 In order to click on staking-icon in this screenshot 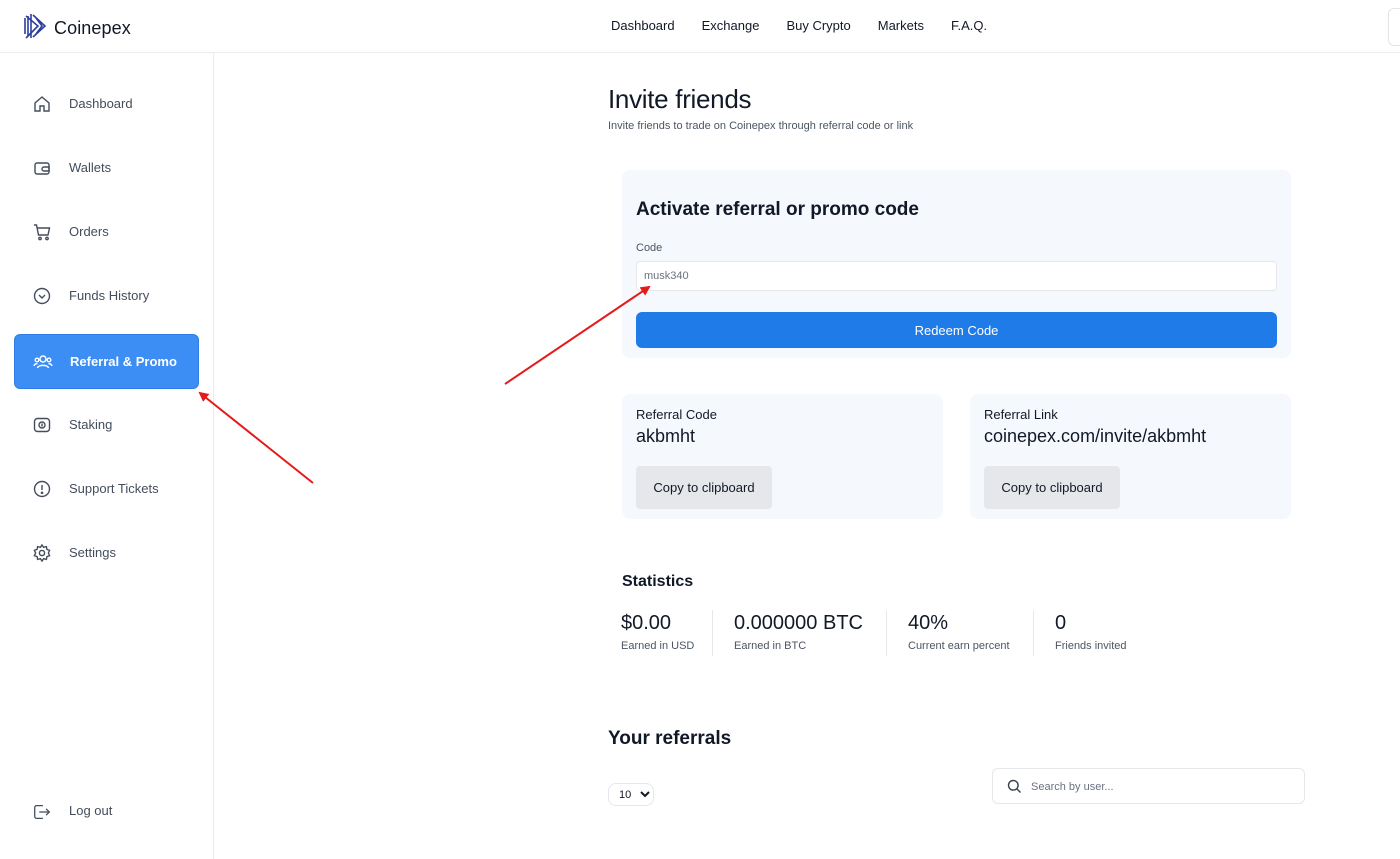, I will do `click(42, 425)`.